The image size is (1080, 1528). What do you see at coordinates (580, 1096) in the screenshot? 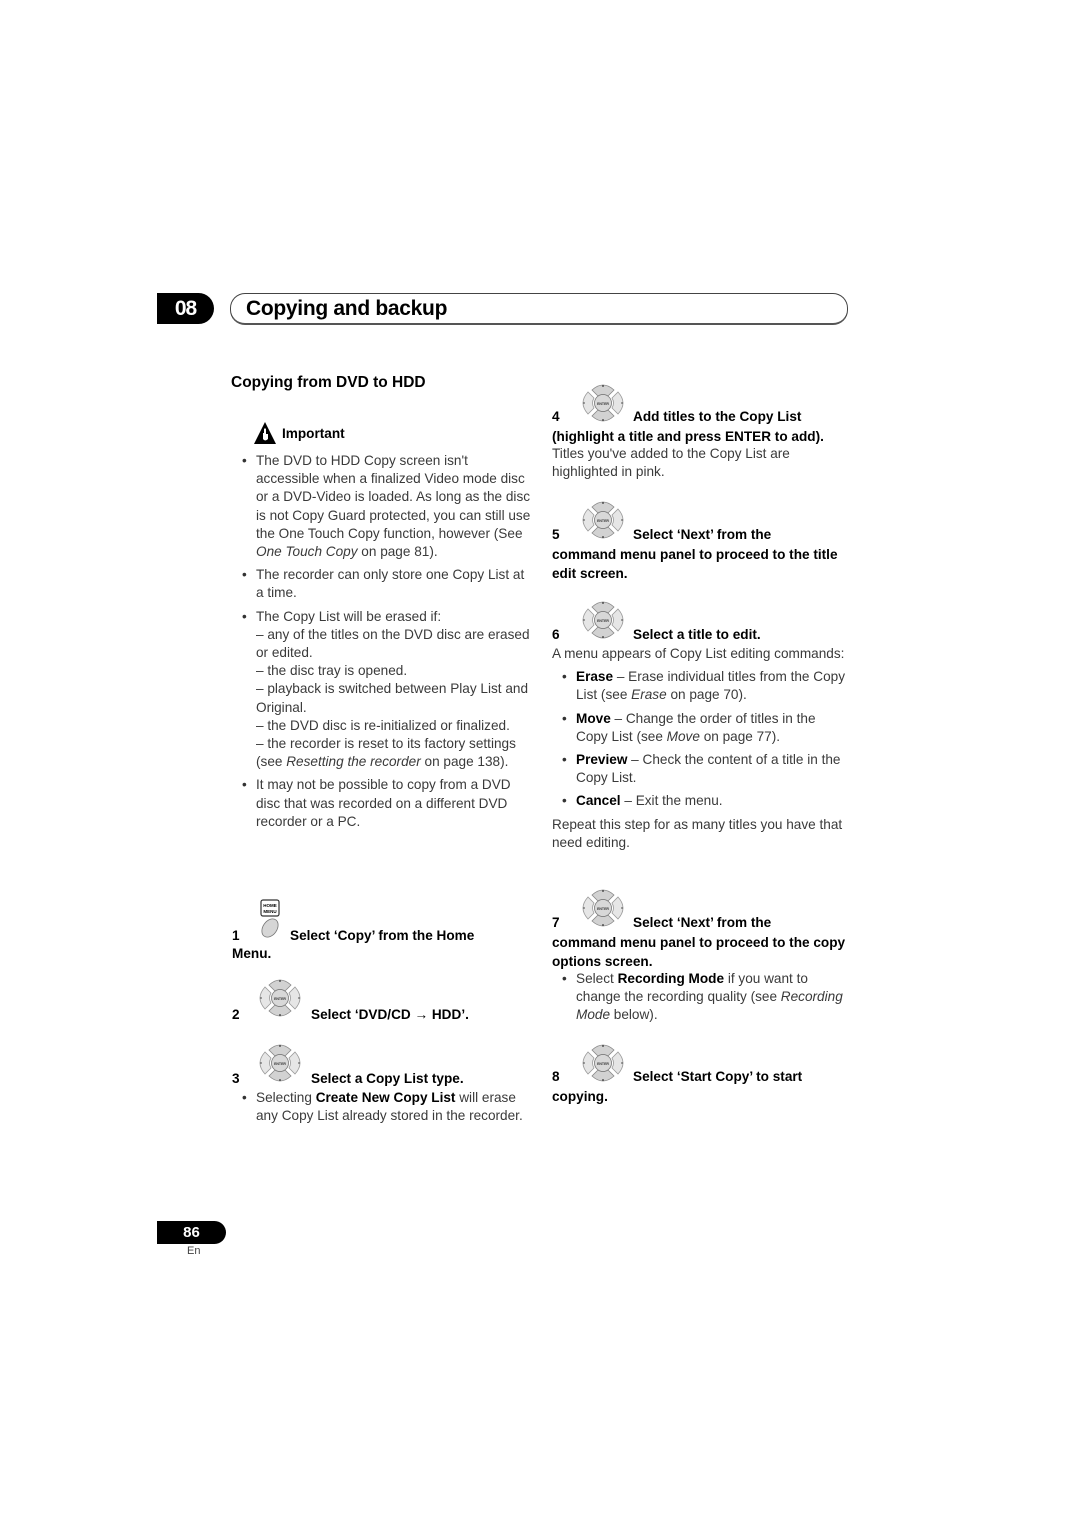
I see `step-8-title-cont: copying.` at bounding box center [580, 1096].